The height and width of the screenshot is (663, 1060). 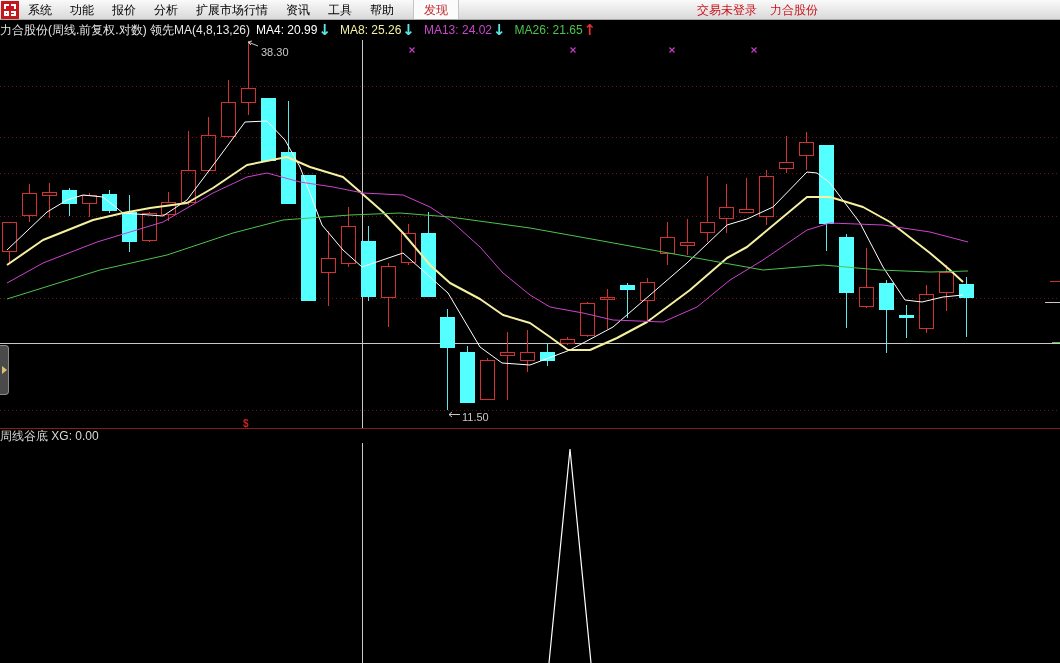 I want to click on ma-value-label: MA4: 20.99, so click(x=287, y=30).